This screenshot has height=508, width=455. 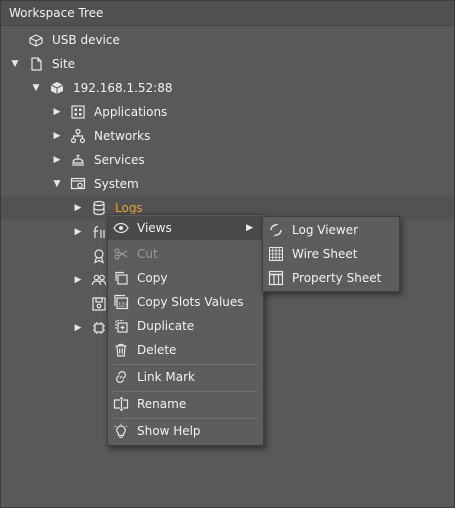 I want to click on menu-item-rename: Rename, so click(x=185, y=404).